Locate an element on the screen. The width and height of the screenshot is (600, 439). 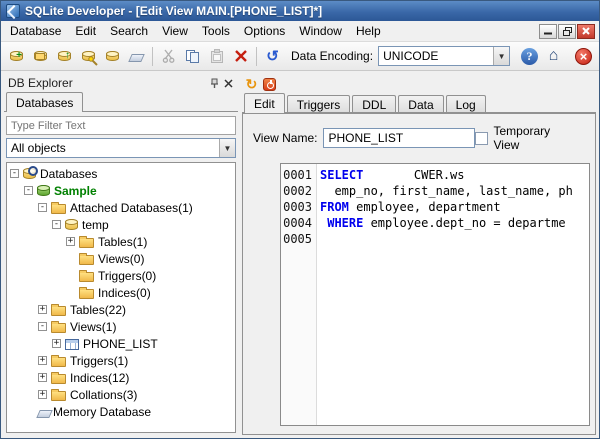
close-icon is located at coordinates (228, 83).